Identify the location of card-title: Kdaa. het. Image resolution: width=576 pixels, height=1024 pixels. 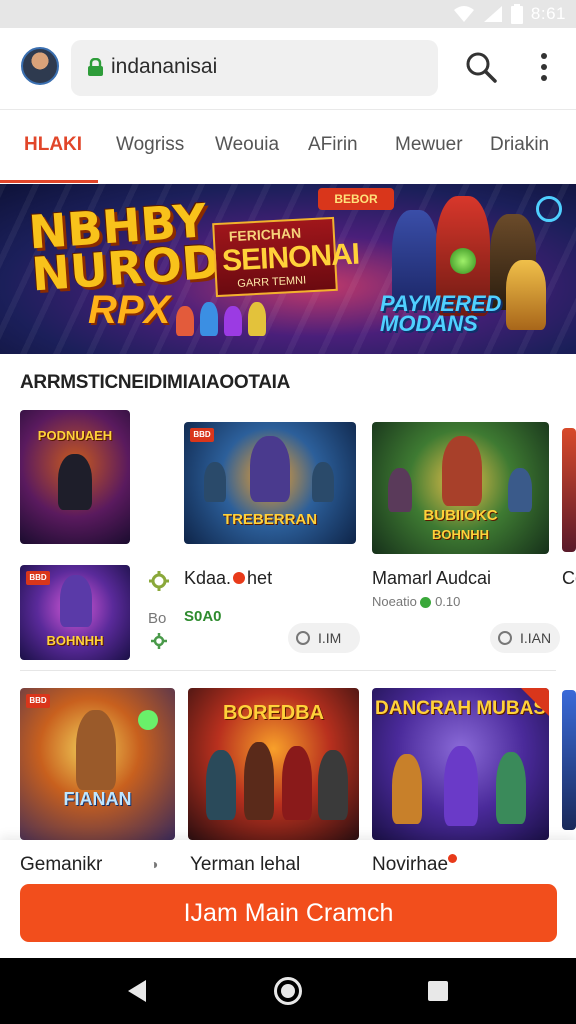
(228, 578).